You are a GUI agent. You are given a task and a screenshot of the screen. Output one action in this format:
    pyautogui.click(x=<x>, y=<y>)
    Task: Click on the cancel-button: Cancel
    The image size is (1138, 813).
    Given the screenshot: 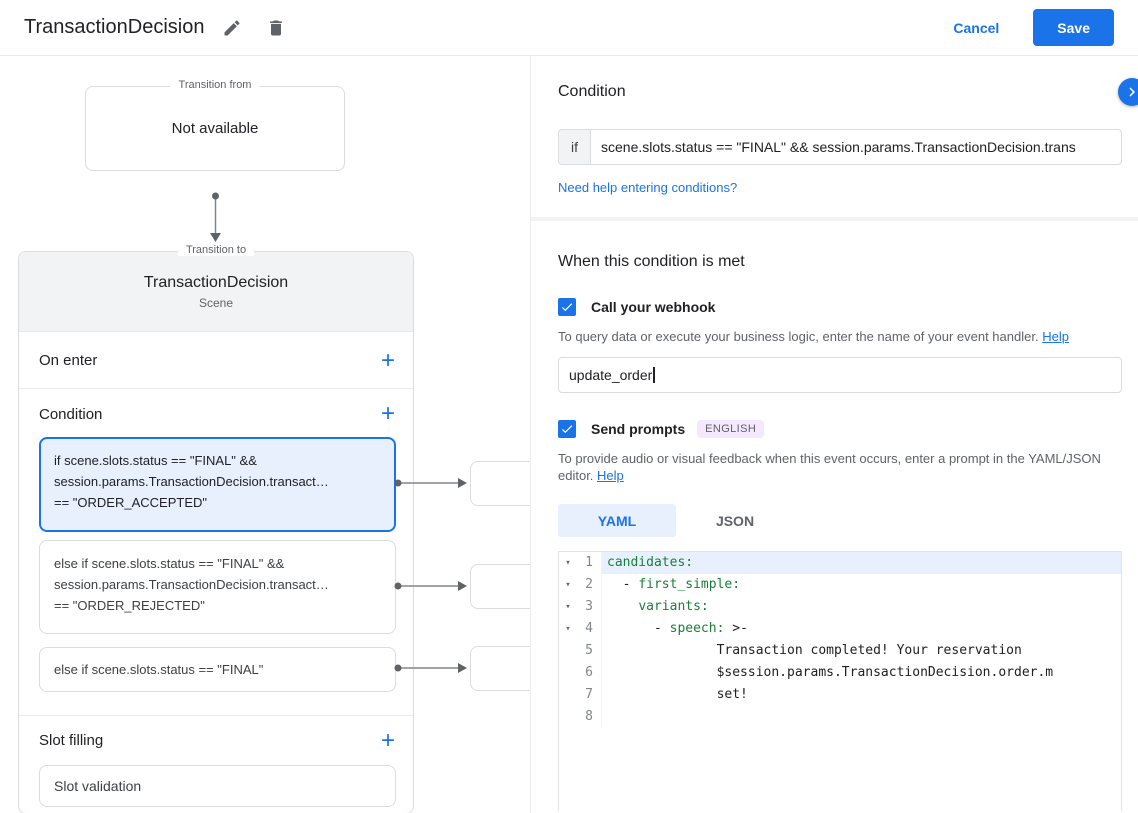 What is the action you would take?
    pyautogui.click(x=976, y=28)
    